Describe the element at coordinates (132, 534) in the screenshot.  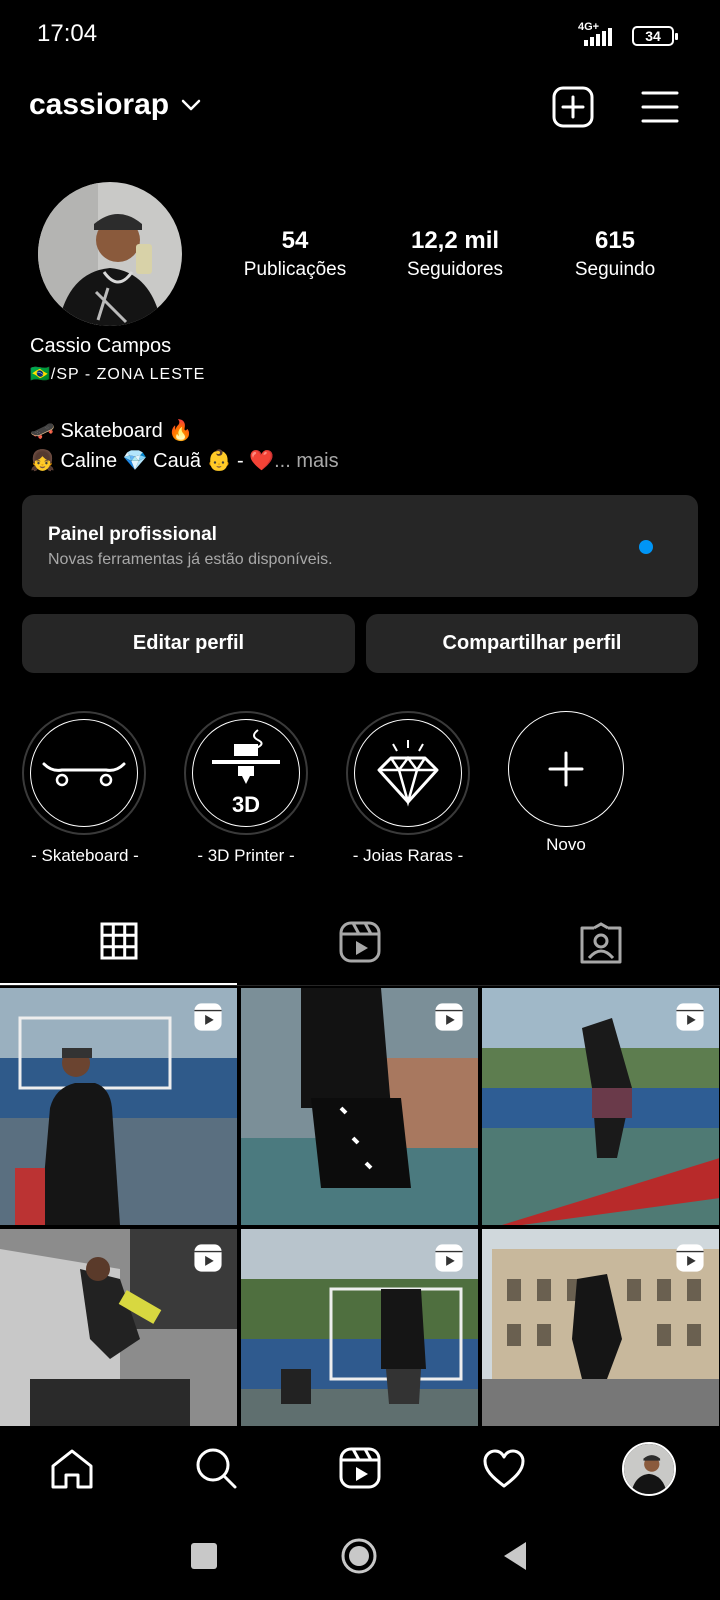
I see `pro-panel-title: Painel profissional` at that location.